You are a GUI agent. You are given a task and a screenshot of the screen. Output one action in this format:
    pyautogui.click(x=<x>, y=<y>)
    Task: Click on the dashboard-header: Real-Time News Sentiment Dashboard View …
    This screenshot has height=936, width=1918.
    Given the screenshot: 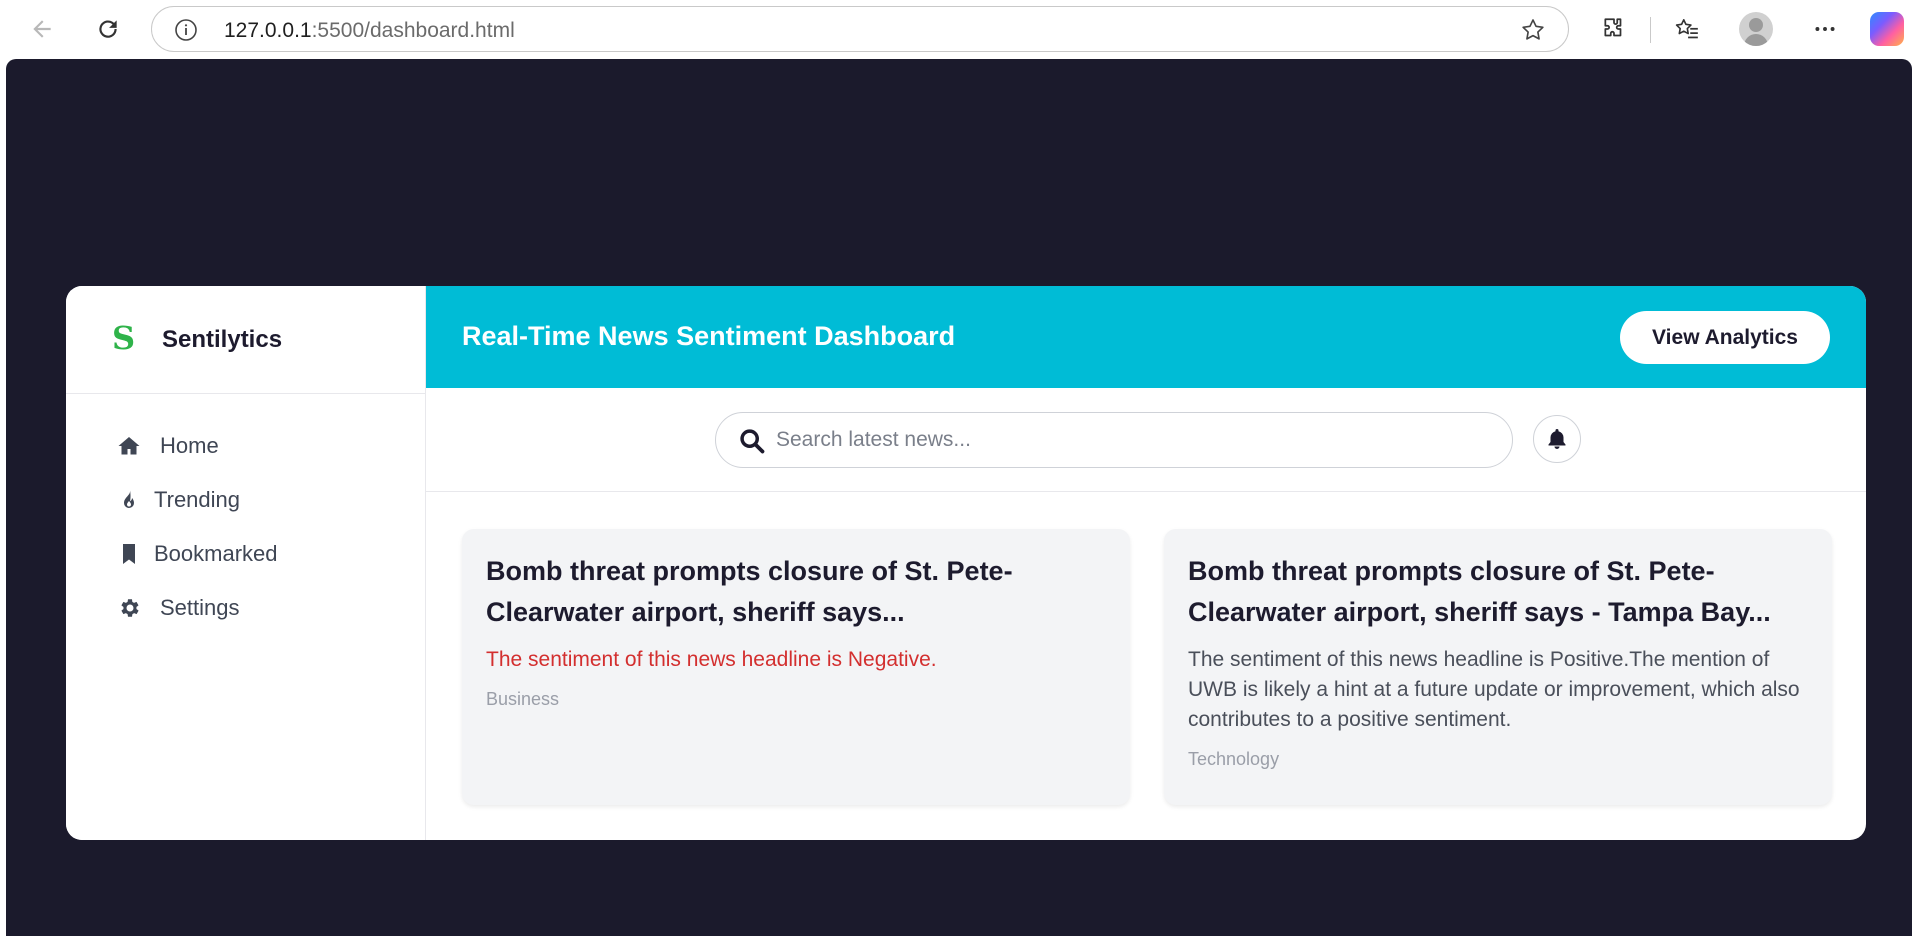 What is the action you would take?
    pyautogui.click(x=1146, y=337)
    